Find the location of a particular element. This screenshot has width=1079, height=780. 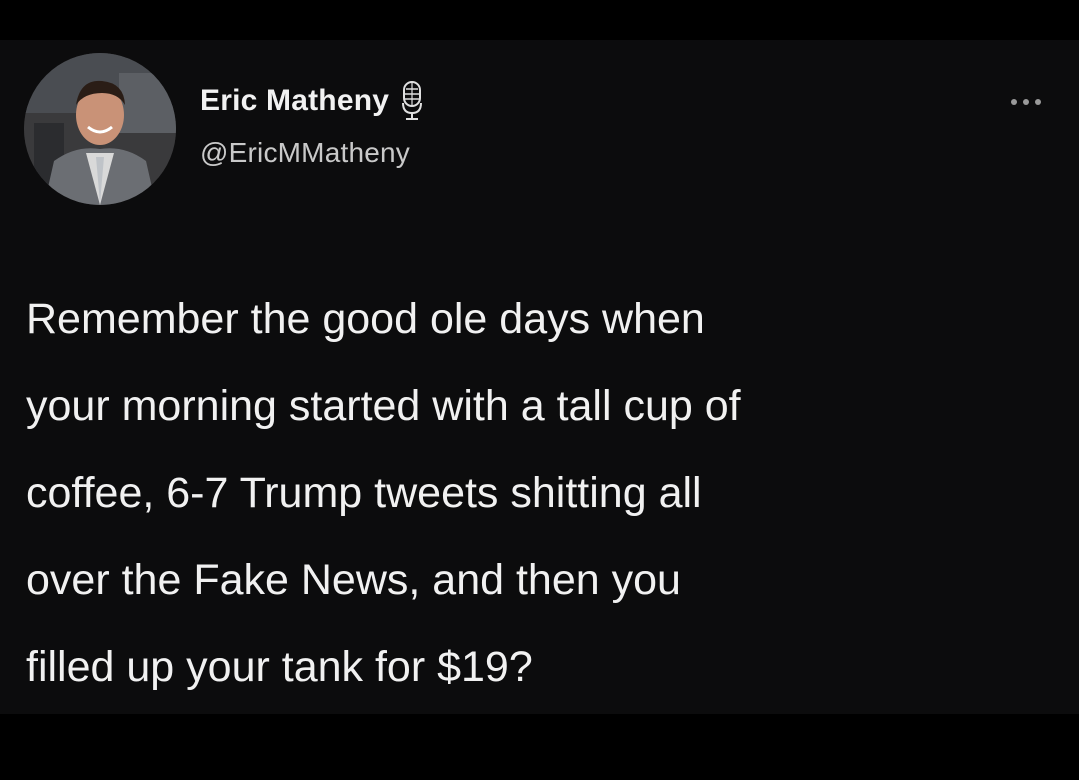

more-options-button is located at coordinates (1026, 102).